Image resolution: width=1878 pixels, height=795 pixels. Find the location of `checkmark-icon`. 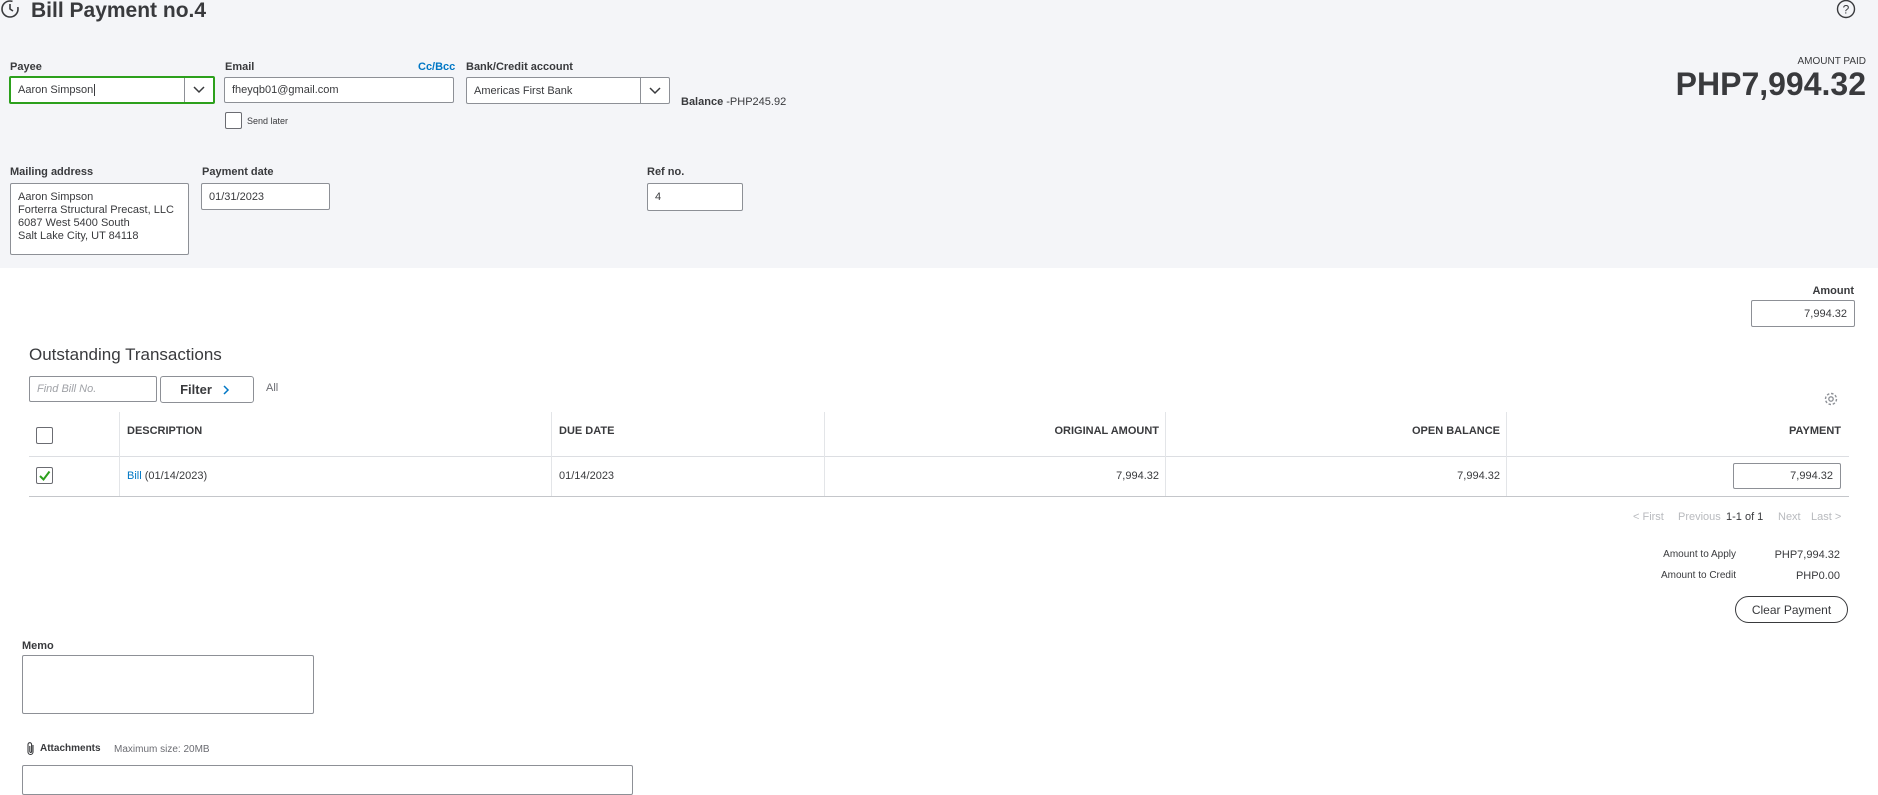

checkmark-icon is located at coordinates (45, 476).